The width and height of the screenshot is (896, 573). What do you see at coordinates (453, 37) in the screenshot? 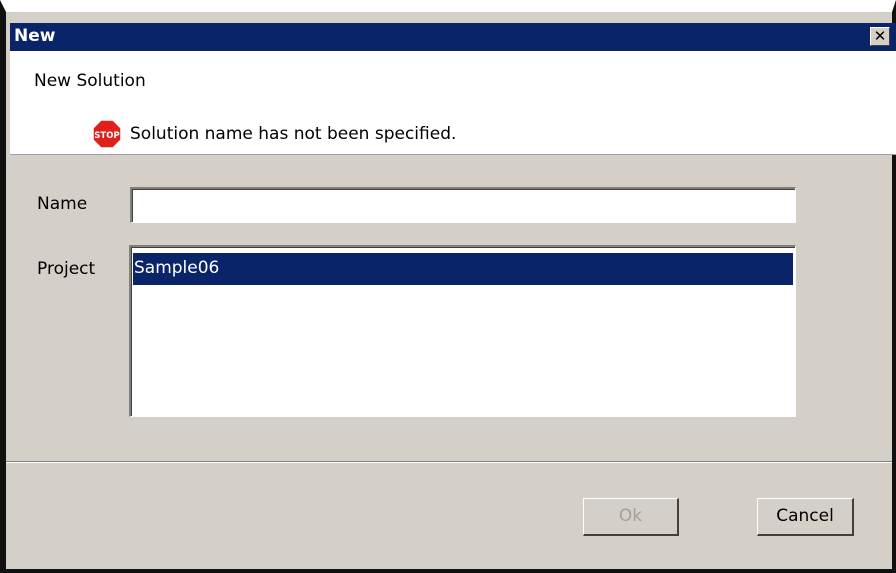
I see `title-bar: New ✕` at bounding box center [453, 37].